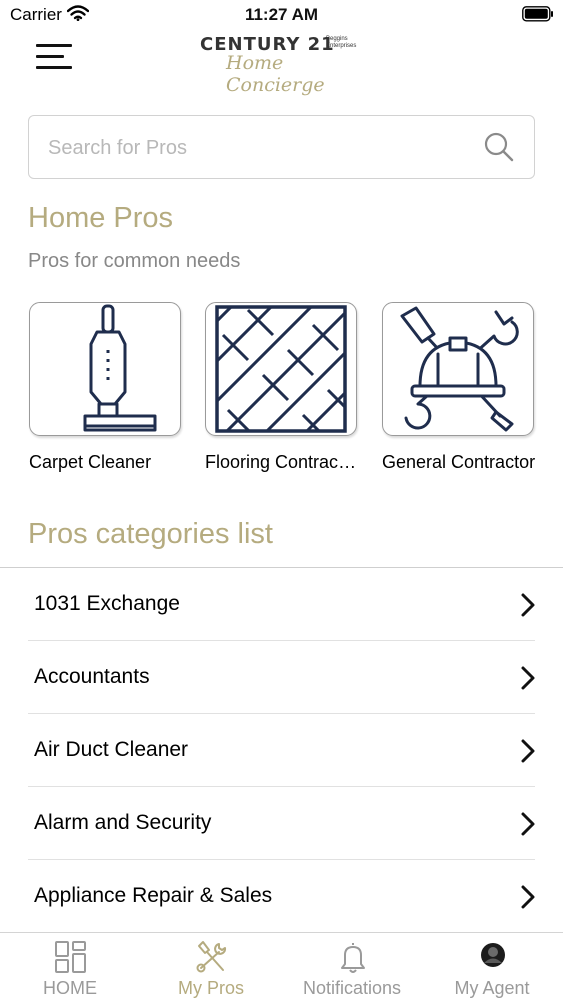 The width and height of the screenshot is (563, 1000). What do you see at coordinates (281, 462) in the screenshot?
I see `pro-card-label: Flooring Contractor` at bounding box center [281, 462].